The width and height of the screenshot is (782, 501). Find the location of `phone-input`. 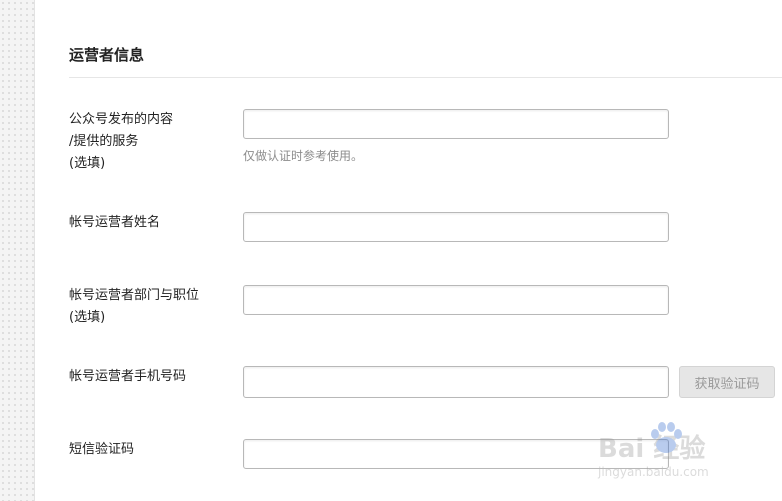

phone-input is located at coordinates (456, 382).